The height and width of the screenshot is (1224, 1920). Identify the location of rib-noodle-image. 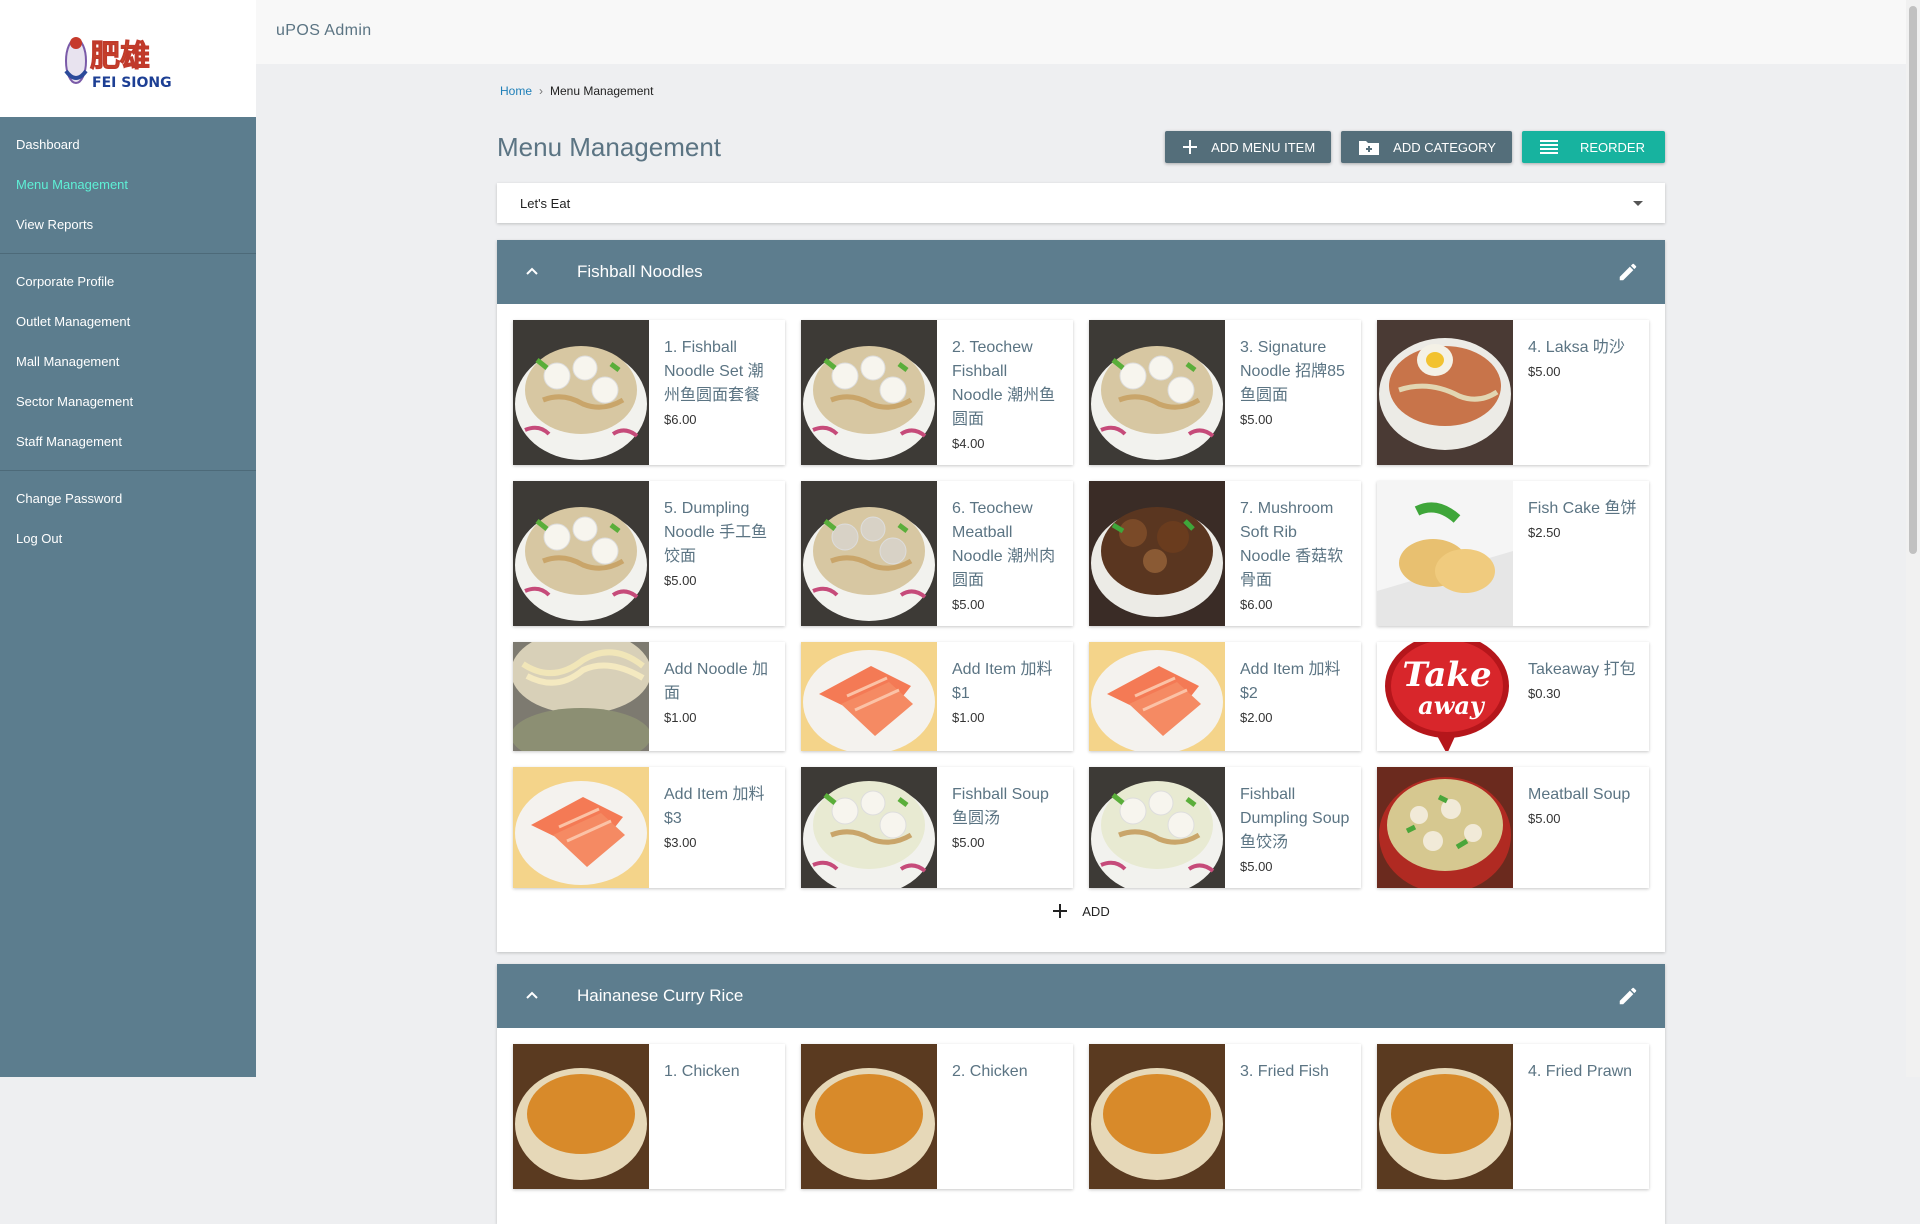
(1157, 553).